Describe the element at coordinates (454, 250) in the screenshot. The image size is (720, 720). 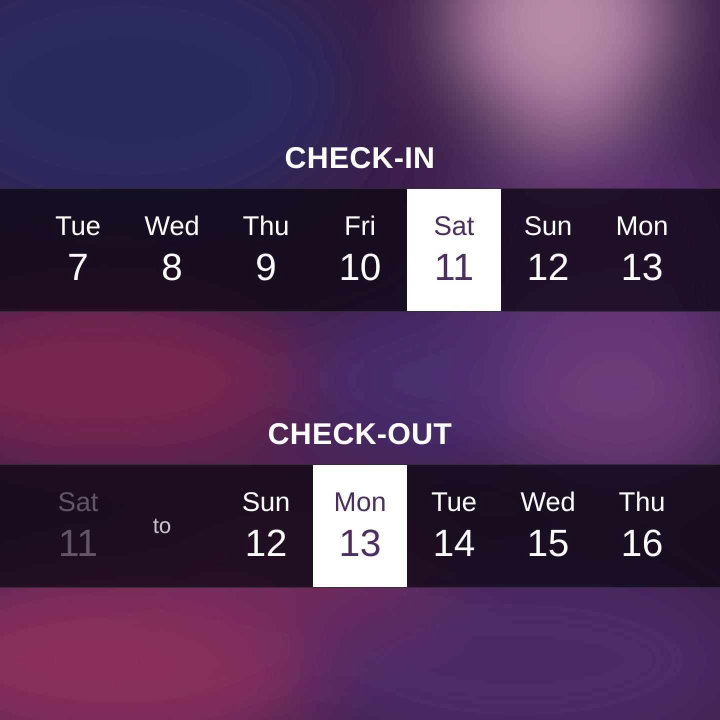
I see `date-button: Sat 11` at that location.